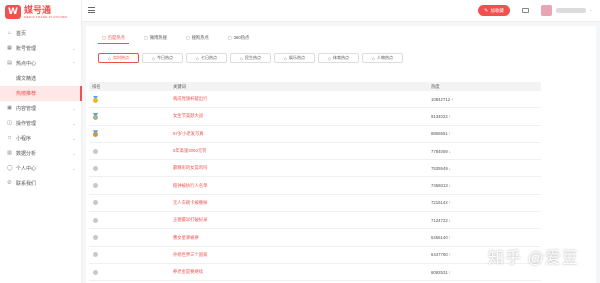 This screenshot has height=283, width=600. Describe the element at coordinates (441, 272) in the screenshot. I see `heat-value: 6092531↑` at that location.